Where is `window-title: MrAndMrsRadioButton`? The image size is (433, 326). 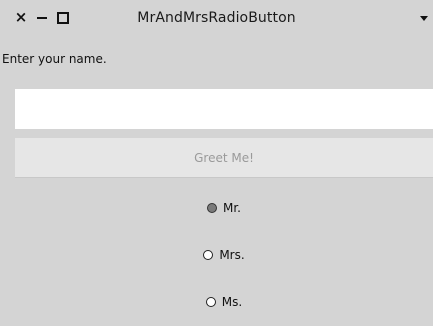 window-title: MrAndMrsRadioButton is located at coordinates (216, 18).